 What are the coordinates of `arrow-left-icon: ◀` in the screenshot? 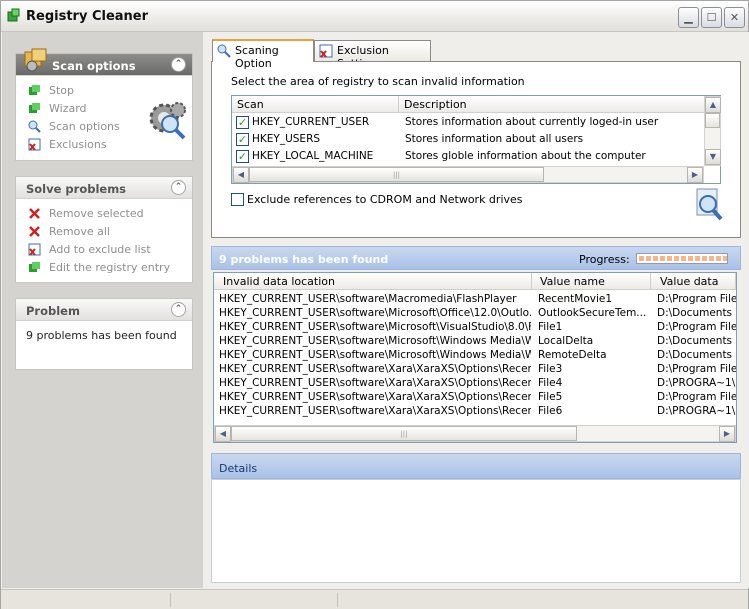 It's located at (241, 174).